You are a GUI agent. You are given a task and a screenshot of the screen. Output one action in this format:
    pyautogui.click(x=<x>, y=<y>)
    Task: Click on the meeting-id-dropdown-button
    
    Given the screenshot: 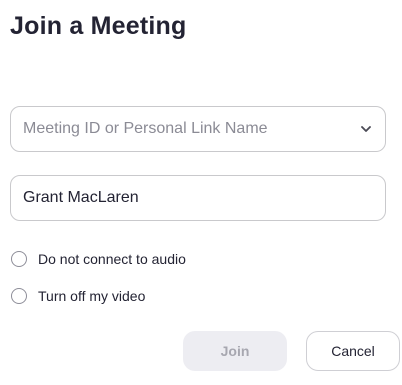 What is the action you would take?
    pyautogui.click(x=366, y=129)
    